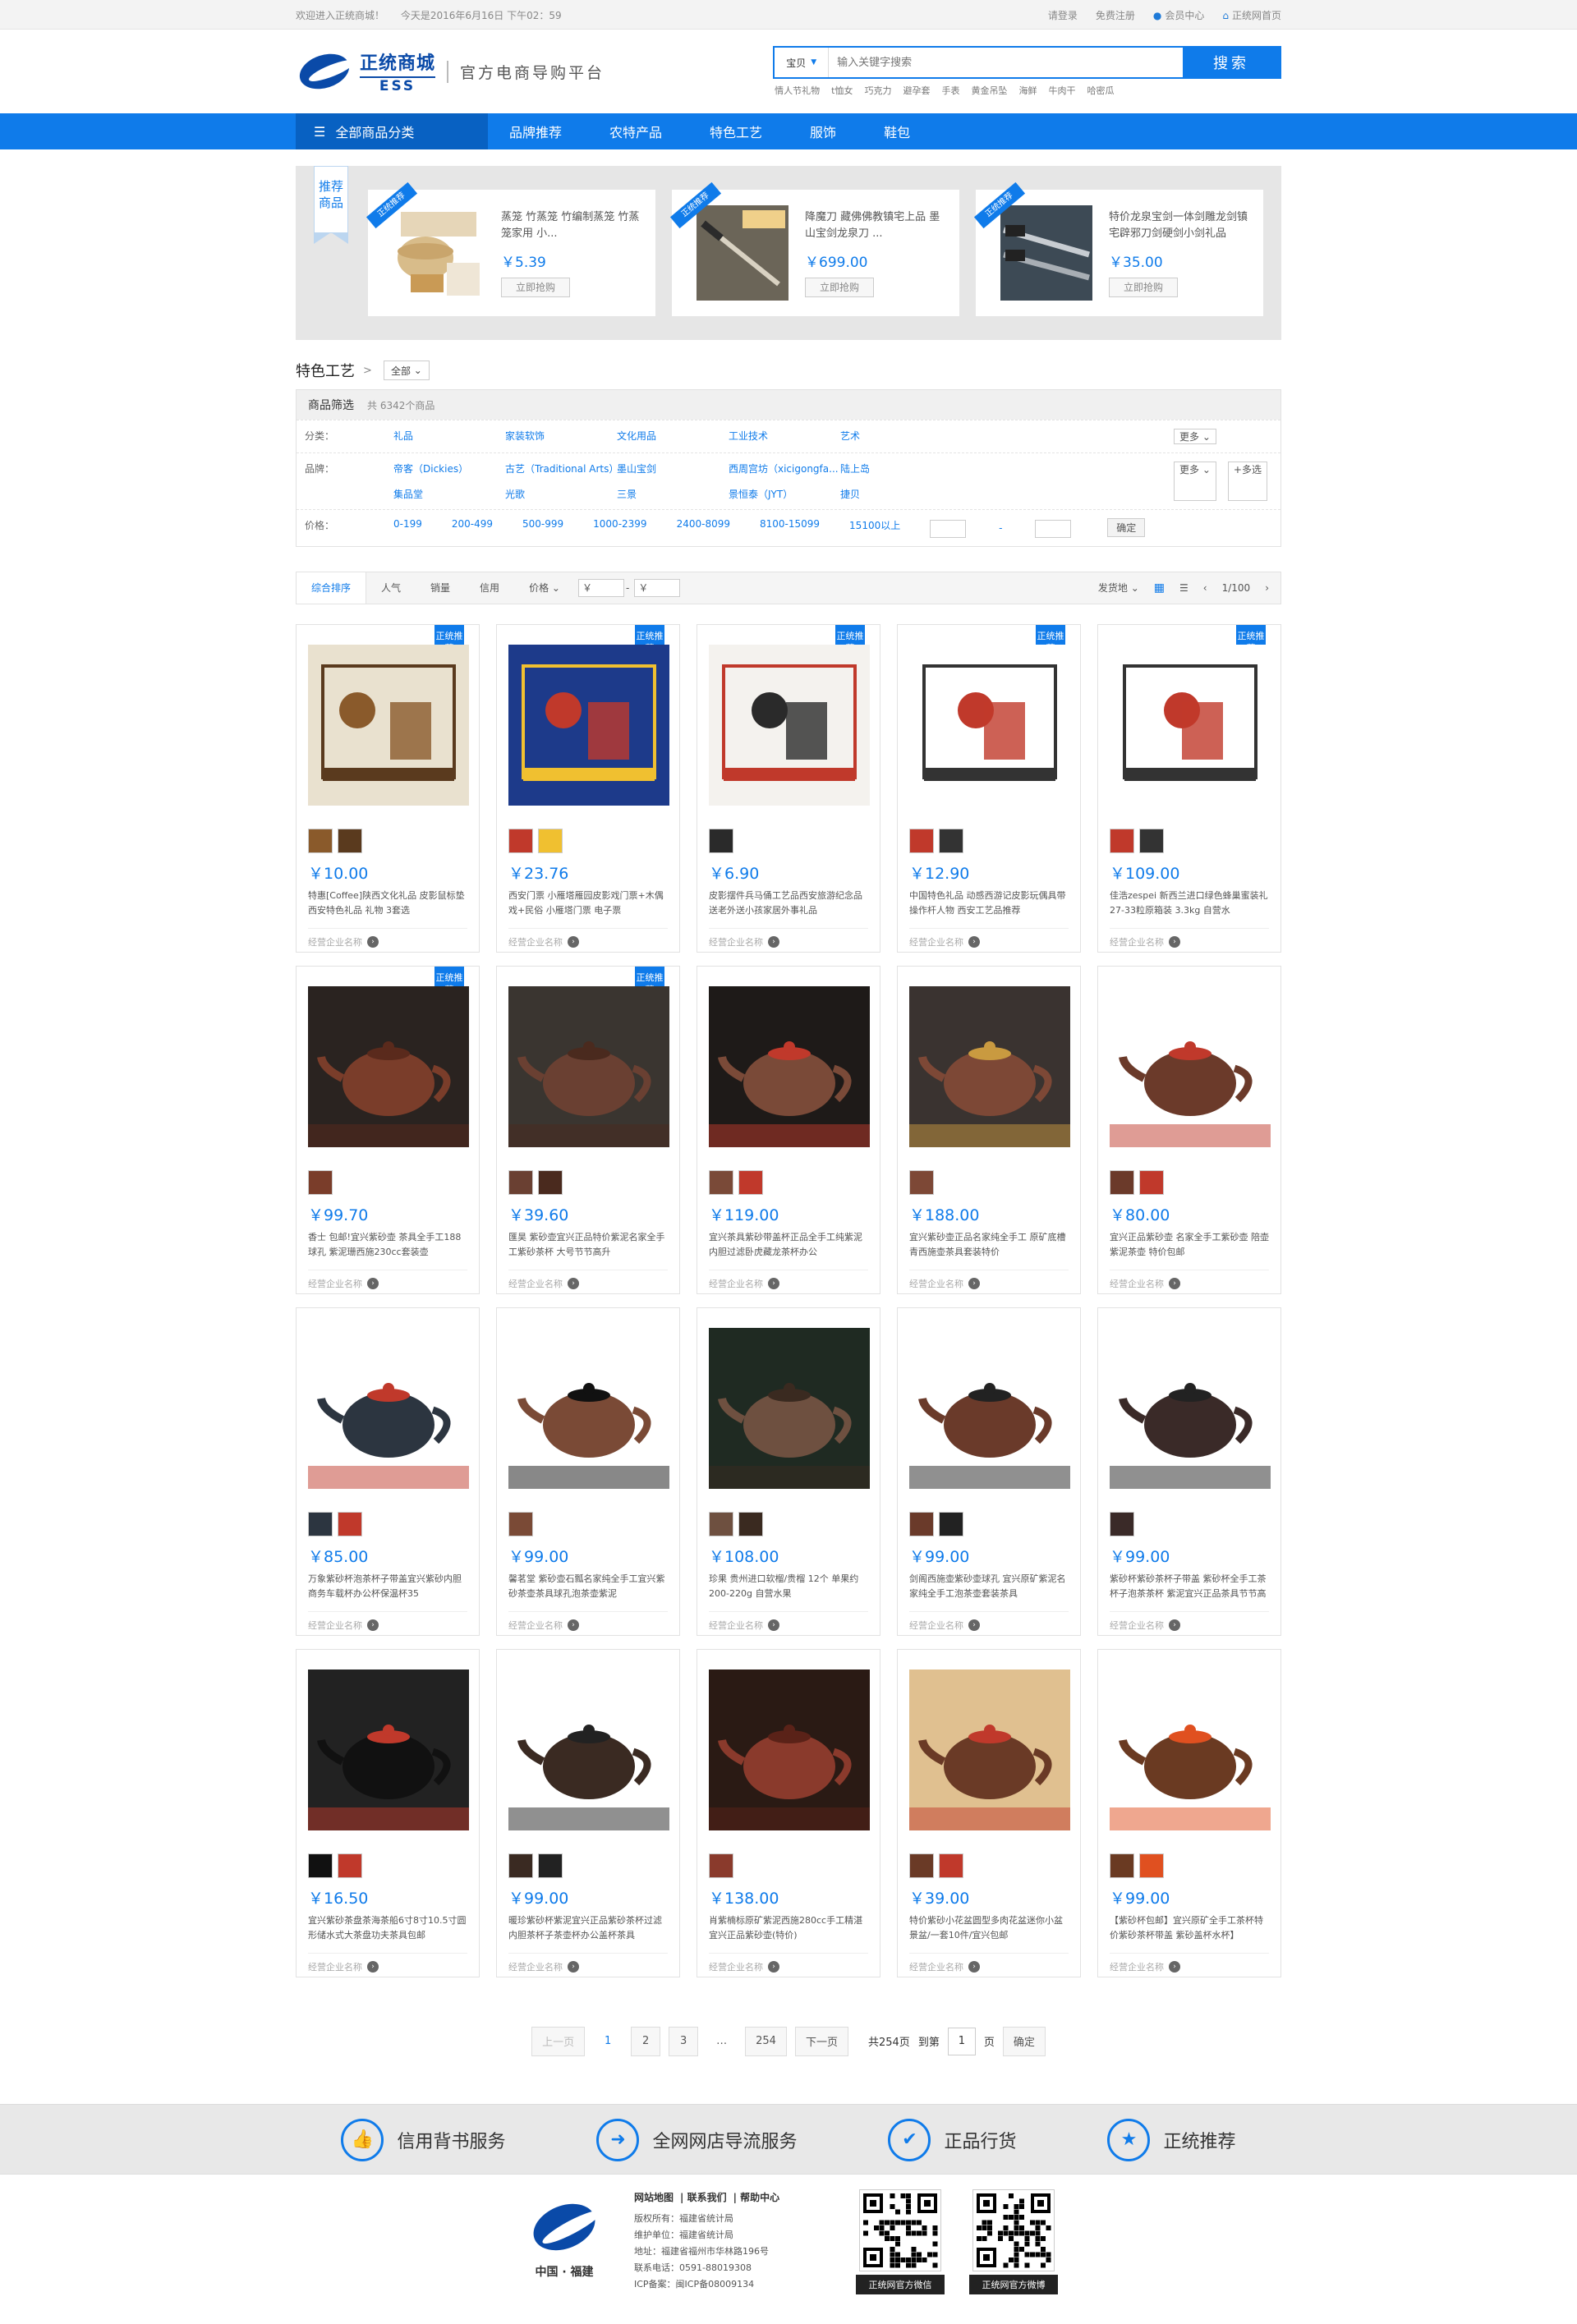 This screenshot has width=1577, height=2324. Describe the element at coordinates (785, 437) in the screenshot. I see `filter-option-class: 工业技术` at that location.